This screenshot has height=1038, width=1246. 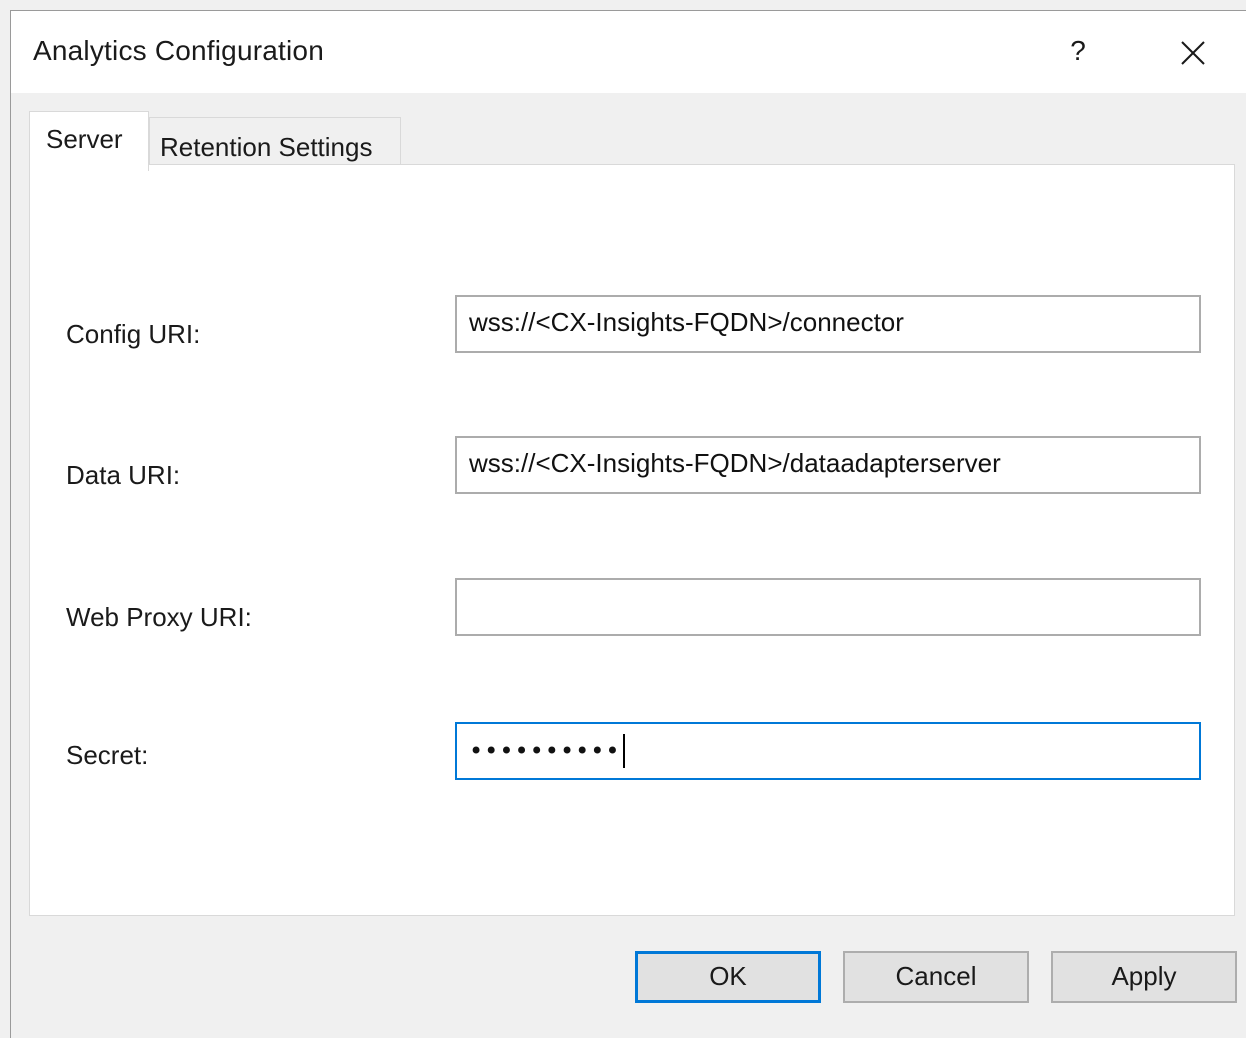 I want to click on tab-server: Server, so click(x=89, y=141).